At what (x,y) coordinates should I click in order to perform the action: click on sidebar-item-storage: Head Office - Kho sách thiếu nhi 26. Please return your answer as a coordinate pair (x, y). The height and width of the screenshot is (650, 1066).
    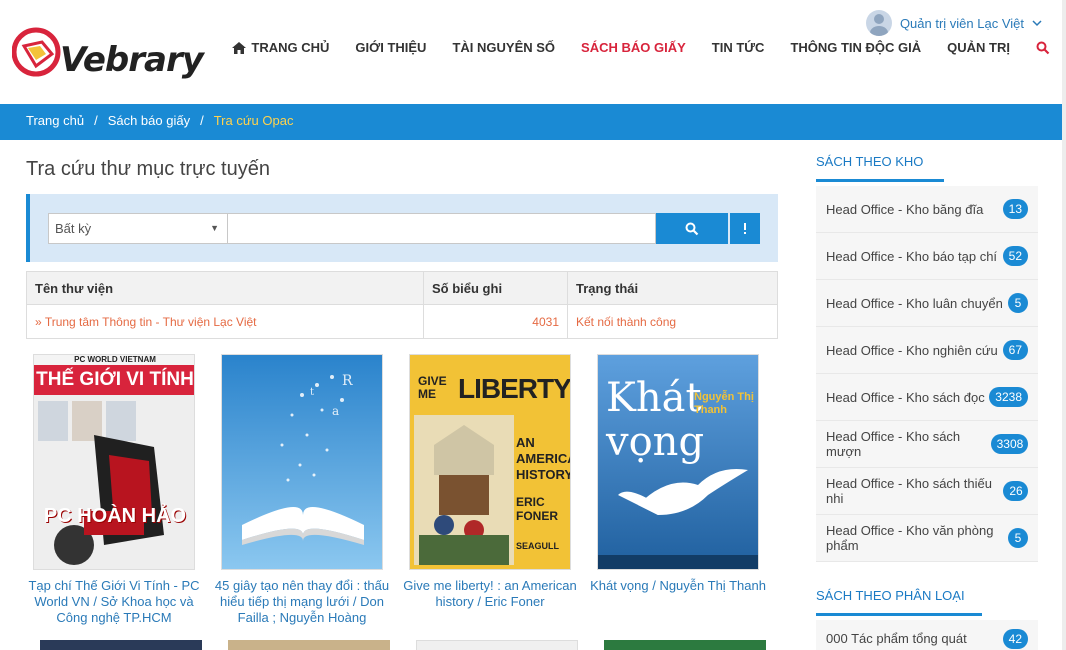
    Looking at the image, I should click on (927, 491).